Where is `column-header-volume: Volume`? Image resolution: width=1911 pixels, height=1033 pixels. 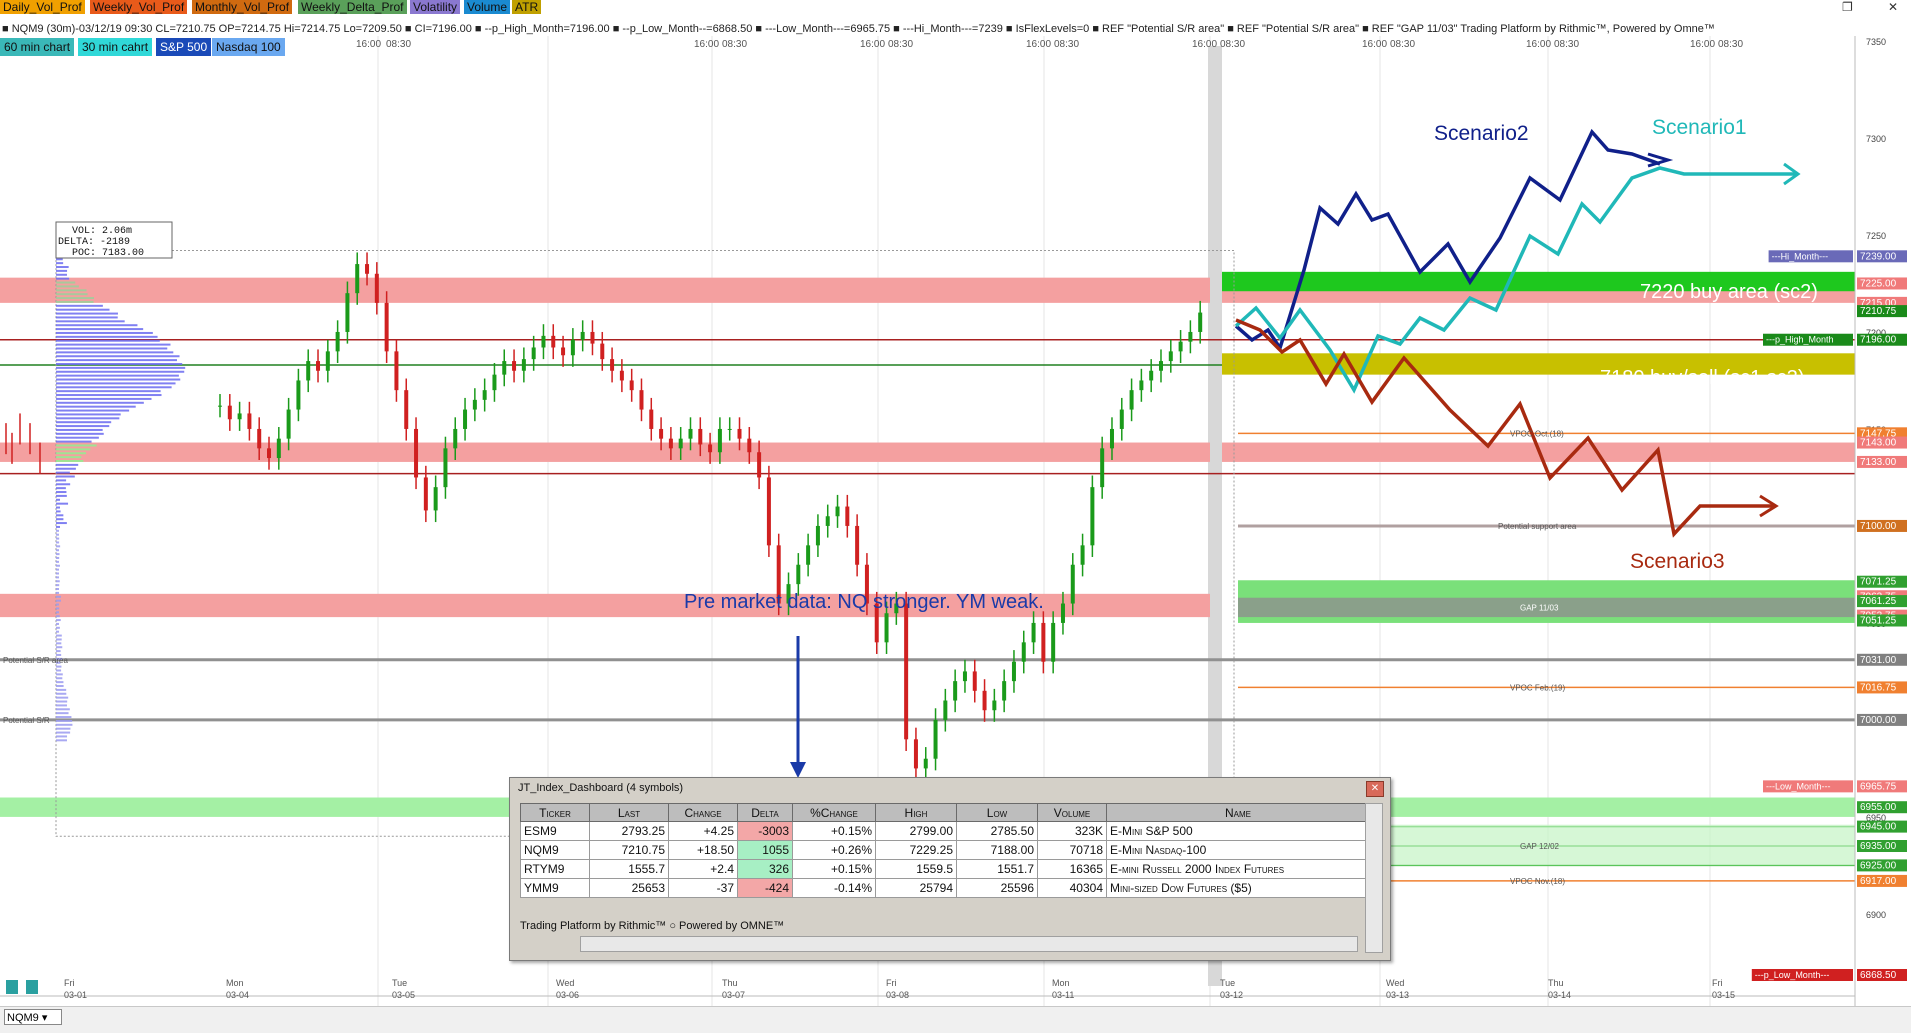 column-header-volume: Volume is located at coordinates (1072, 813).